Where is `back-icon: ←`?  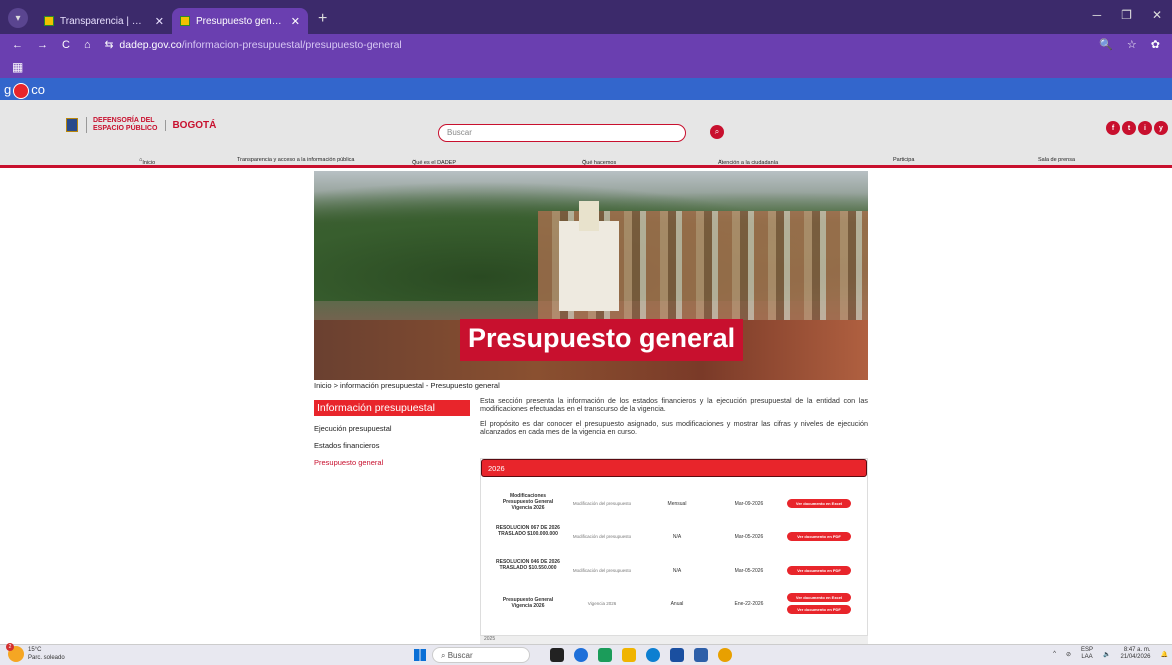
back-icon: ← is located at coordinates (17, 45).